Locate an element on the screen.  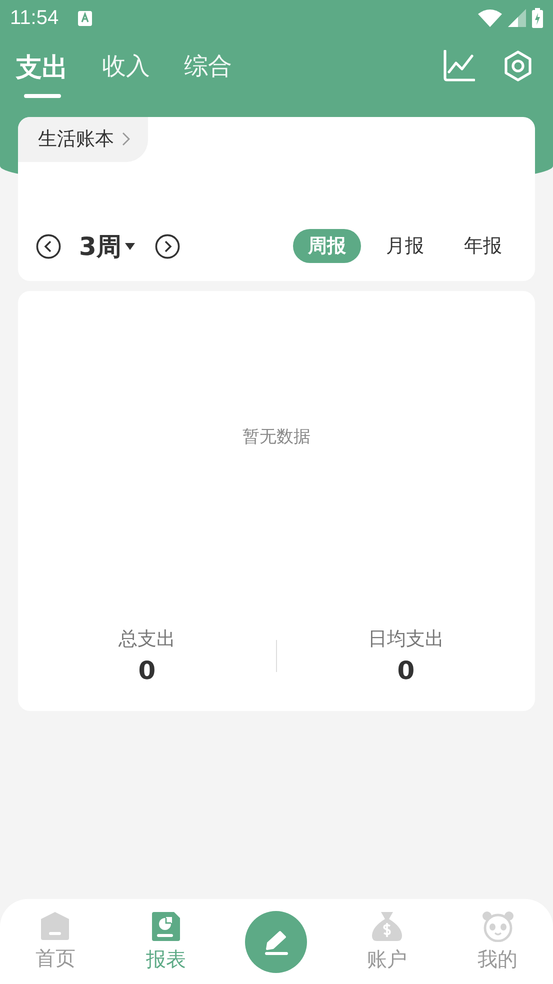
header-tab: 综合 is located at coordinates (208, 66).